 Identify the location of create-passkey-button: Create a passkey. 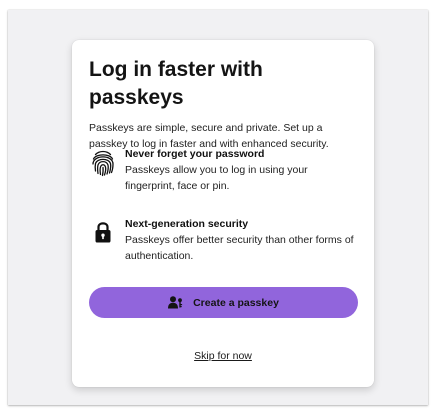
(223, 302).